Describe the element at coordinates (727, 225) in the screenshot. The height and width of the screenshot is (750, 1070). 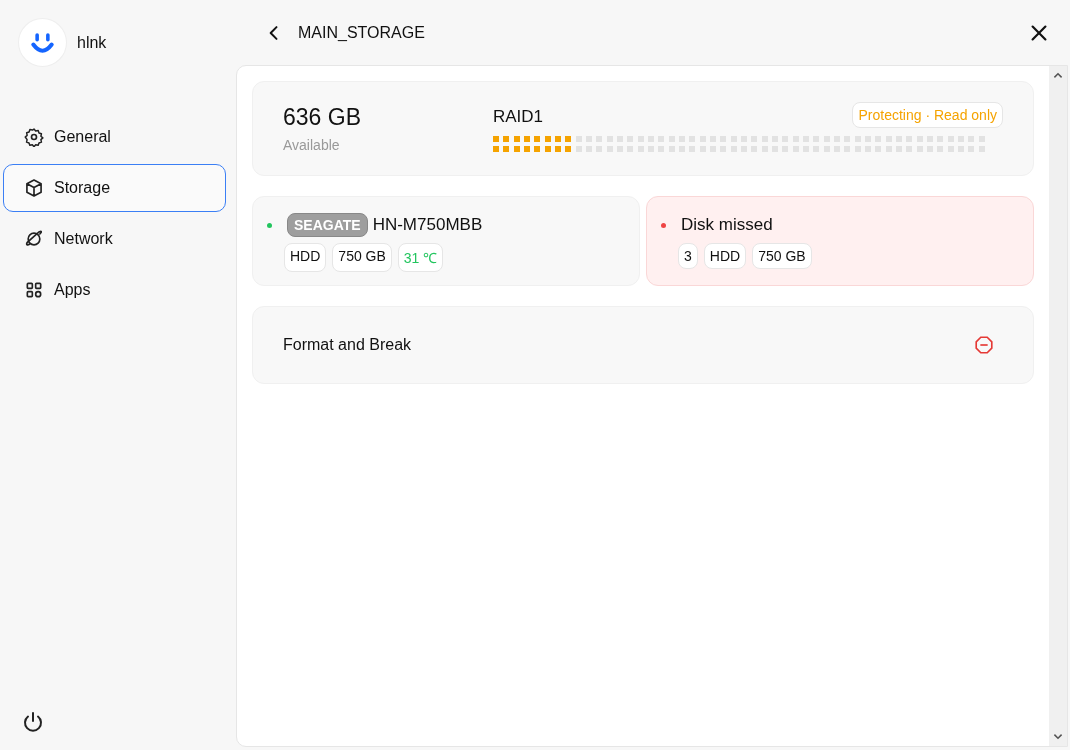
I see `disk-name: Disk missed` at that location.